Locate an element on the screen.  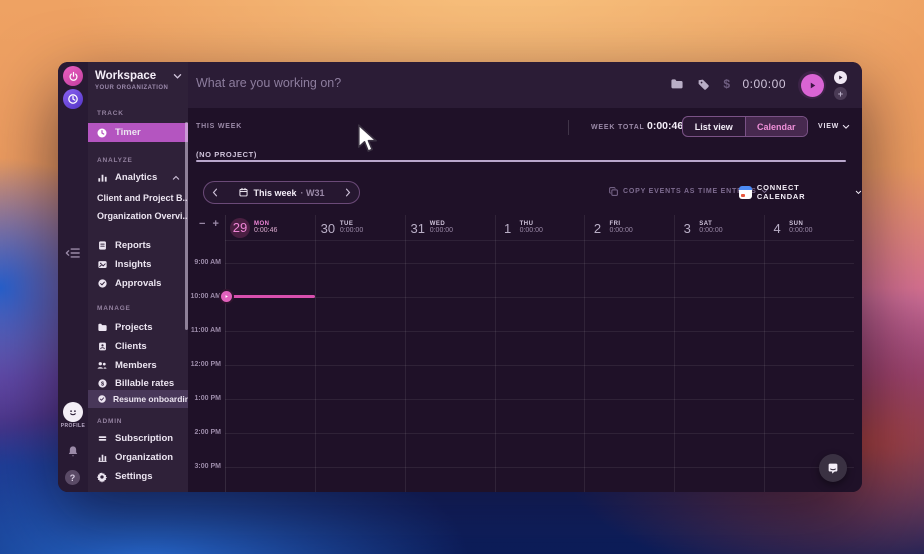
section-label-admin: ADMIN is located at coordinates (110, 421).